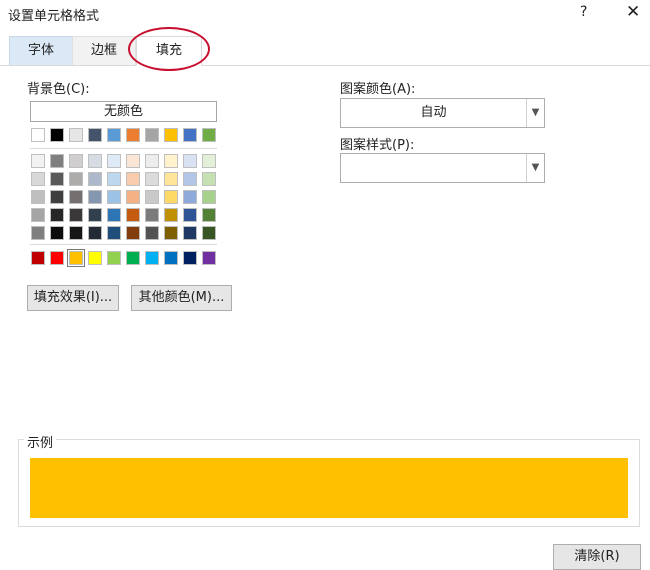 The image size is (650, 570). Describe the element at coordinates (442, 168) in the screenshot. I see `pattern-style-select: ▼` at that location.